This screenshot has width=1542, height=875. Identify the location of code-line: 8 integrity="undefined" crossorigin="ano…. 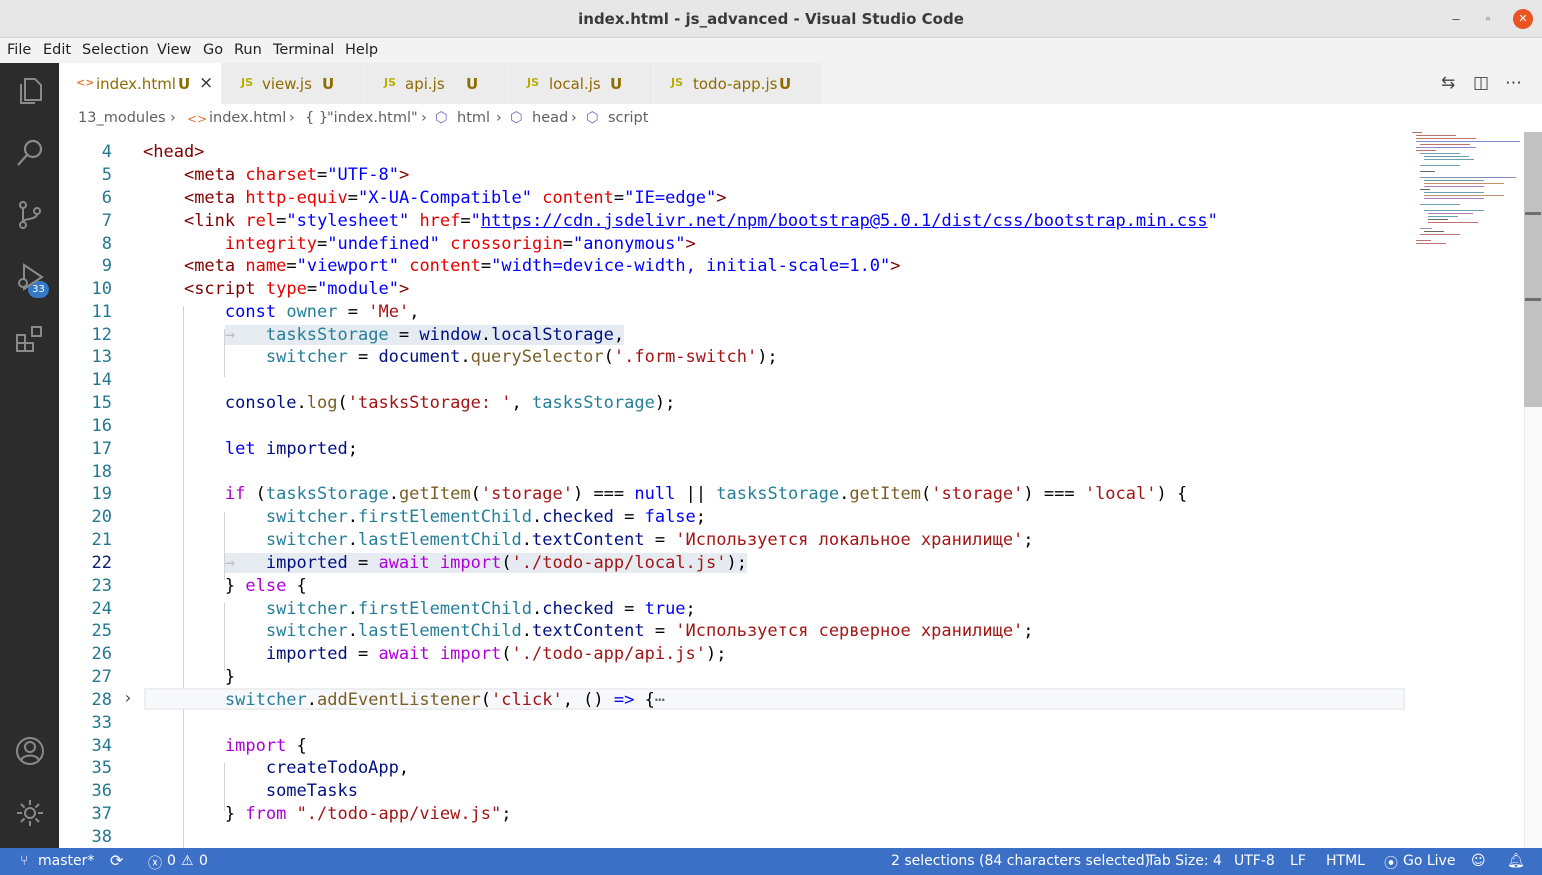
(398, 244).